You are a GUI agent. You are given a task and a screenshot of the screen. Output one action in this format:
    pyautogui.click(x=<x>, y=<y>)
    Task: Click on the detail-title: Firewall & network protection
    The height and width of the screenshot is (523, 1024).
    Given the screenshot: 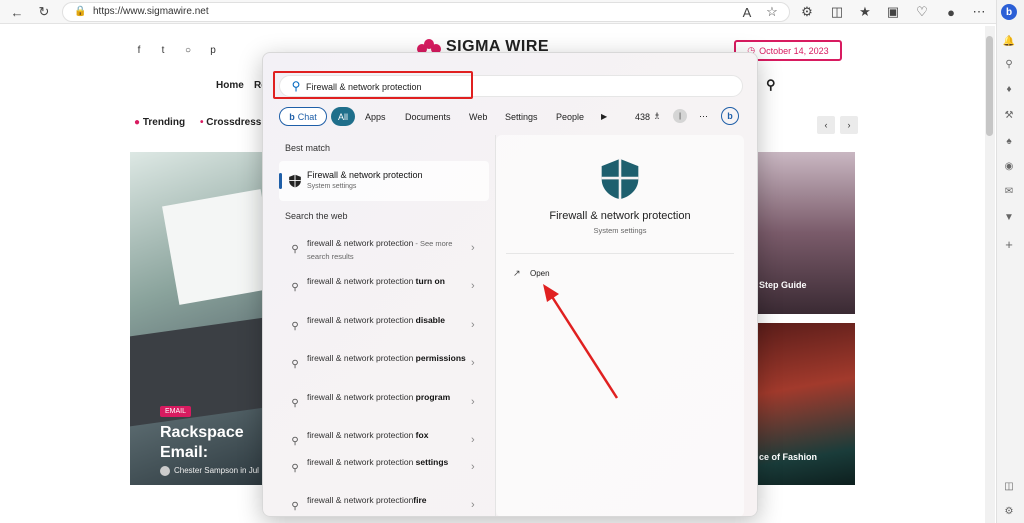 What is the action you would take?
    pyautogui.click(x=620, y=216)
    